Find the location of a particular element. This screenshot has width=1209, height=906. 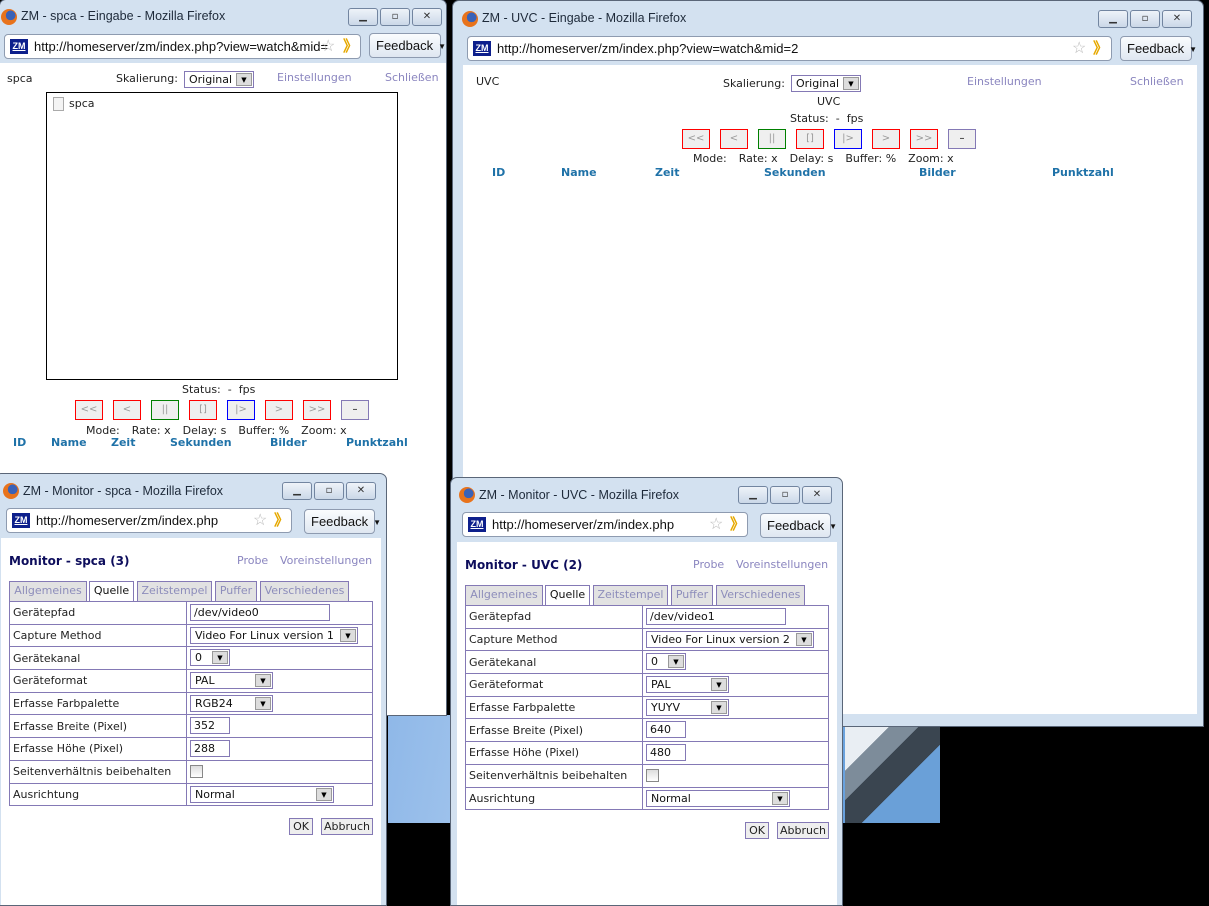

text-input: 480 is located at coordinates (666, 753).